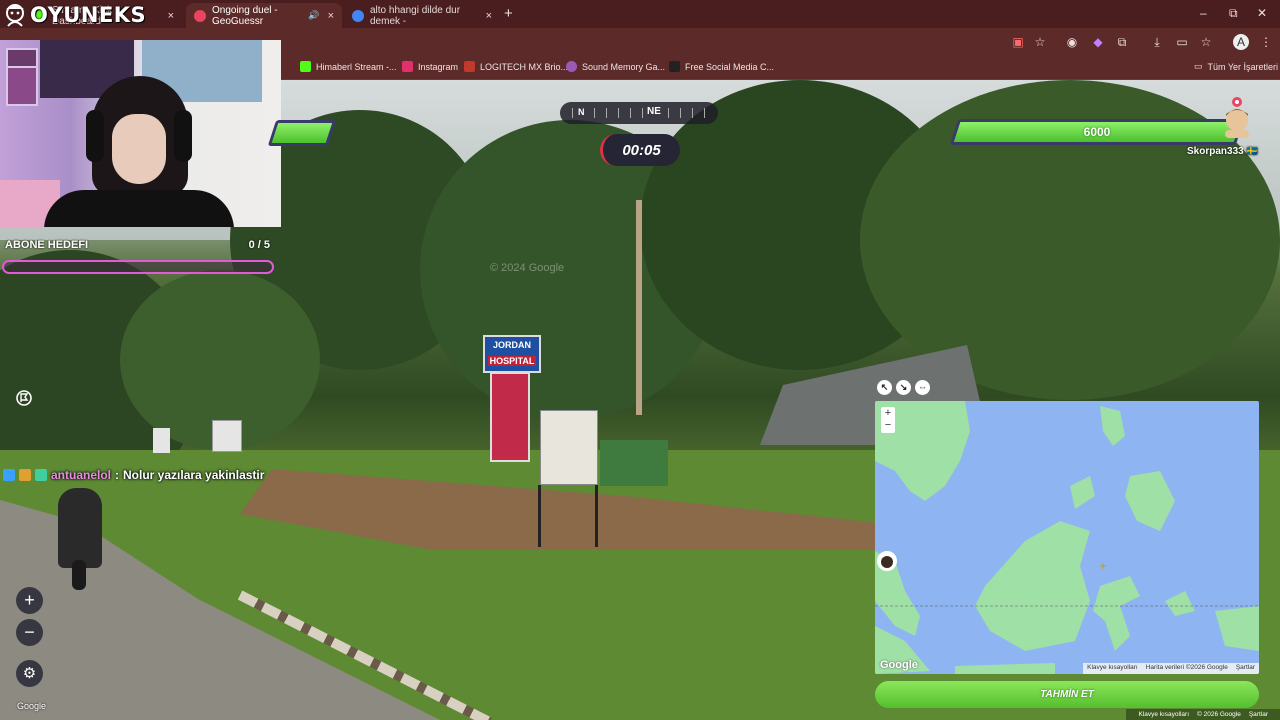  I want to click on hospital-sign: JORDAN HOSPITAL, so click(512, 354).